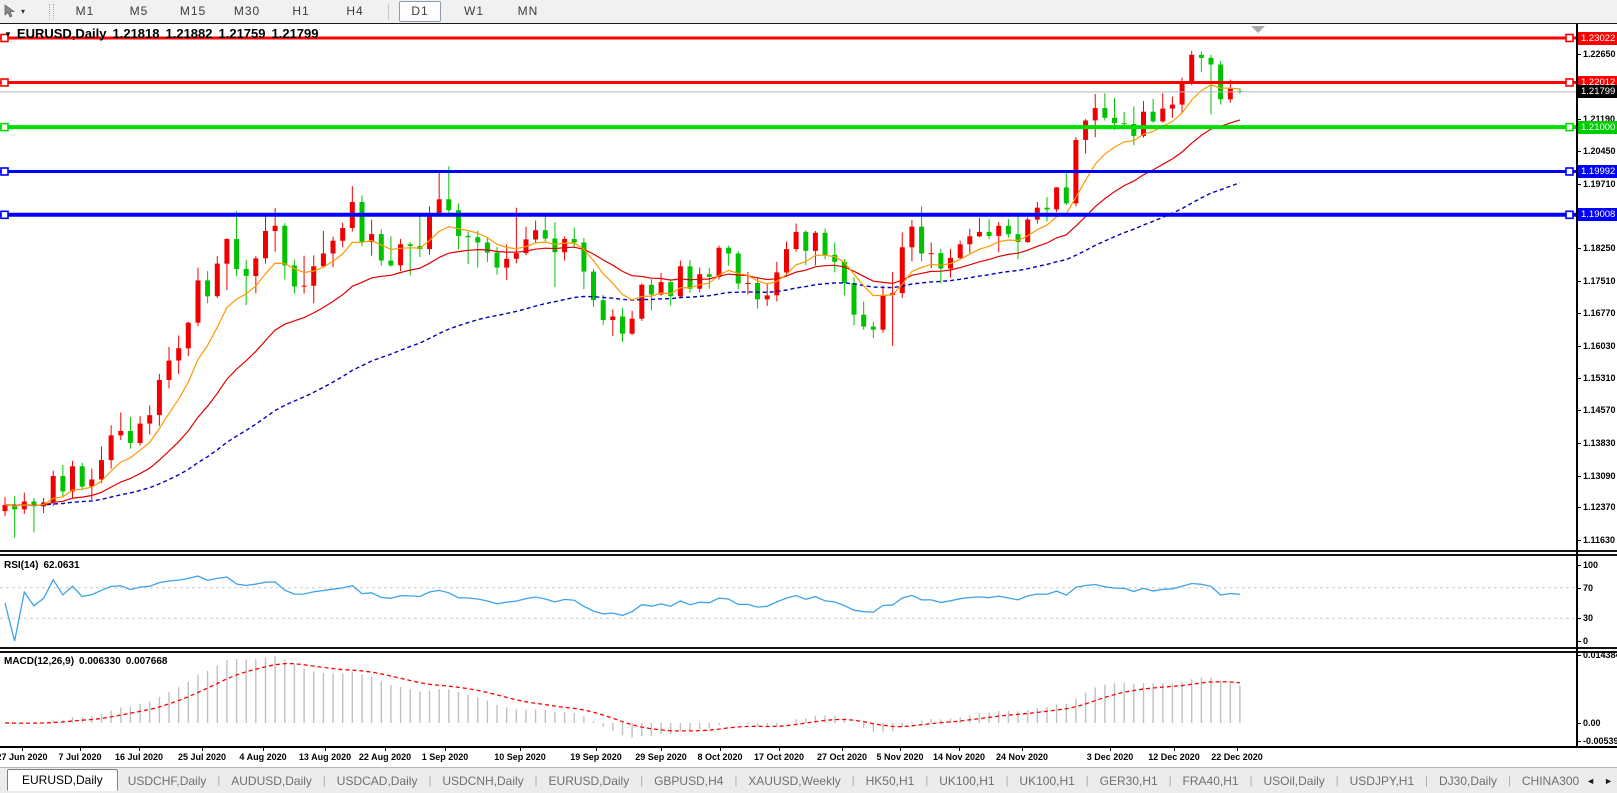 The image size is (1617, 793). Describe the element at coordinates (189, 33) in the screenshot. I see `ohlc-high: 1.21882` at that location.